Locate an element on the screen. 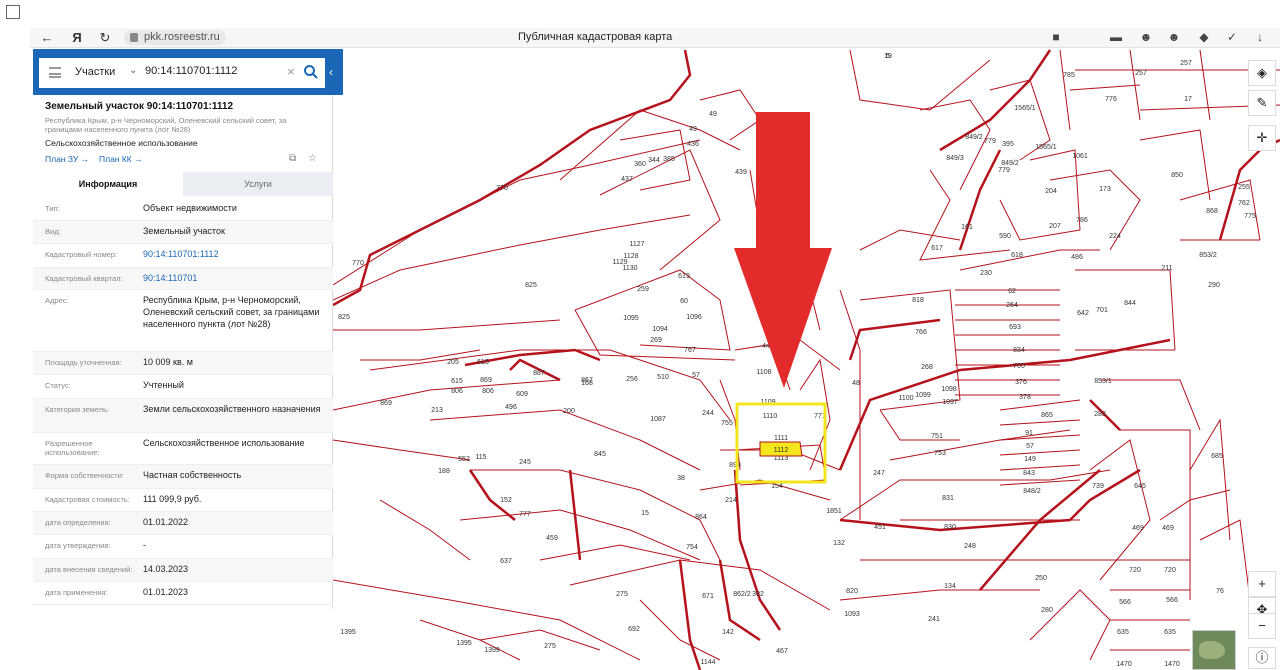 Image resolution: width=1280 pixels, height=670 pixels. parcel-label: 259 is located at coordinates (643, 289).